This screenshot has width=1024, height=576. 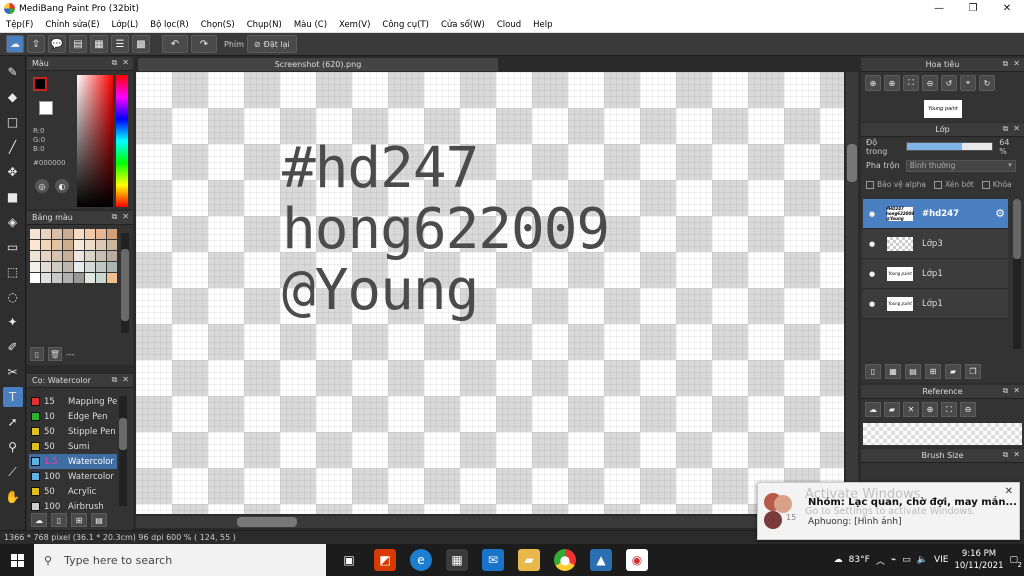 What do you see at coordinates (125, 25) in the screenshot?
I see `menu-layer: Lớp(L)` at bounding box center [125, 25].